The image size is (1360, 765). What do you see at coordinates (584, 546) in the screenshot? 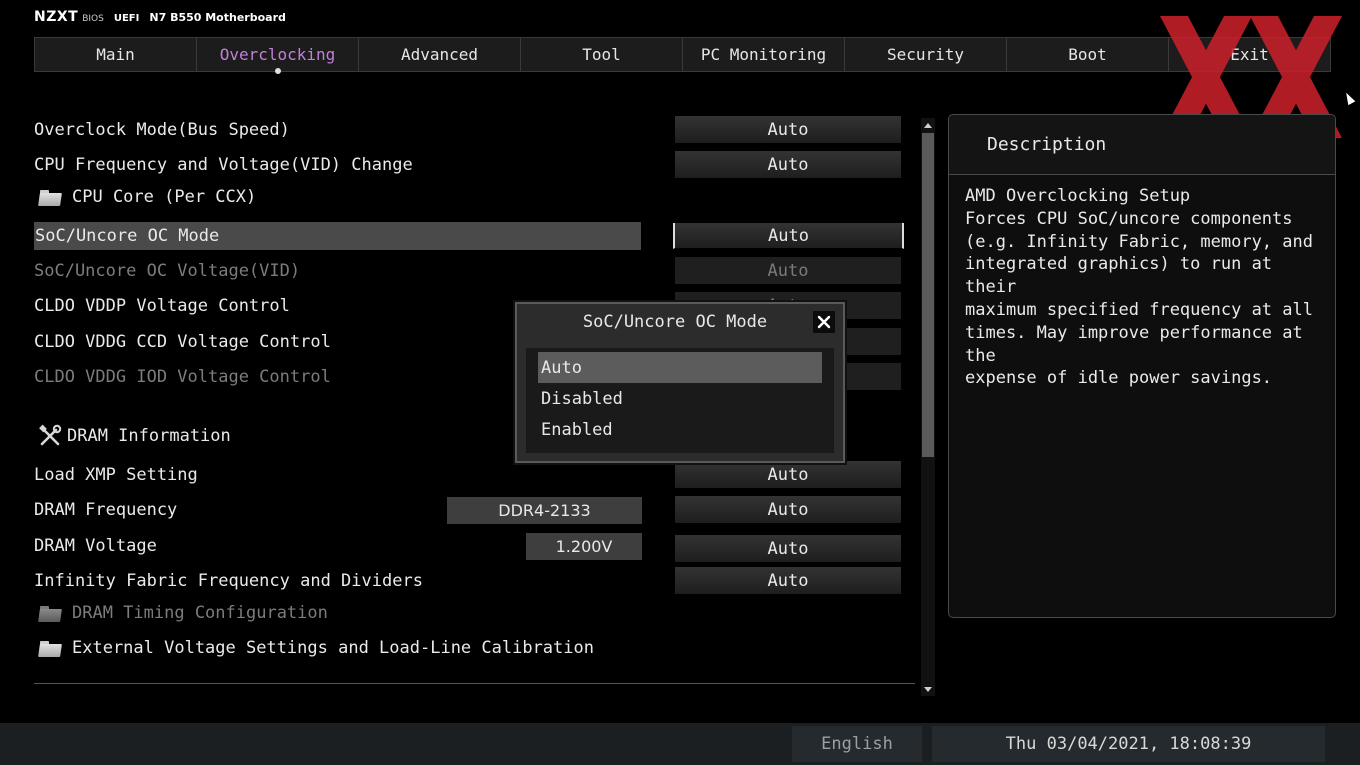
I see `dram-voltage-current: 1.200V` at bounding box center [584, 546].